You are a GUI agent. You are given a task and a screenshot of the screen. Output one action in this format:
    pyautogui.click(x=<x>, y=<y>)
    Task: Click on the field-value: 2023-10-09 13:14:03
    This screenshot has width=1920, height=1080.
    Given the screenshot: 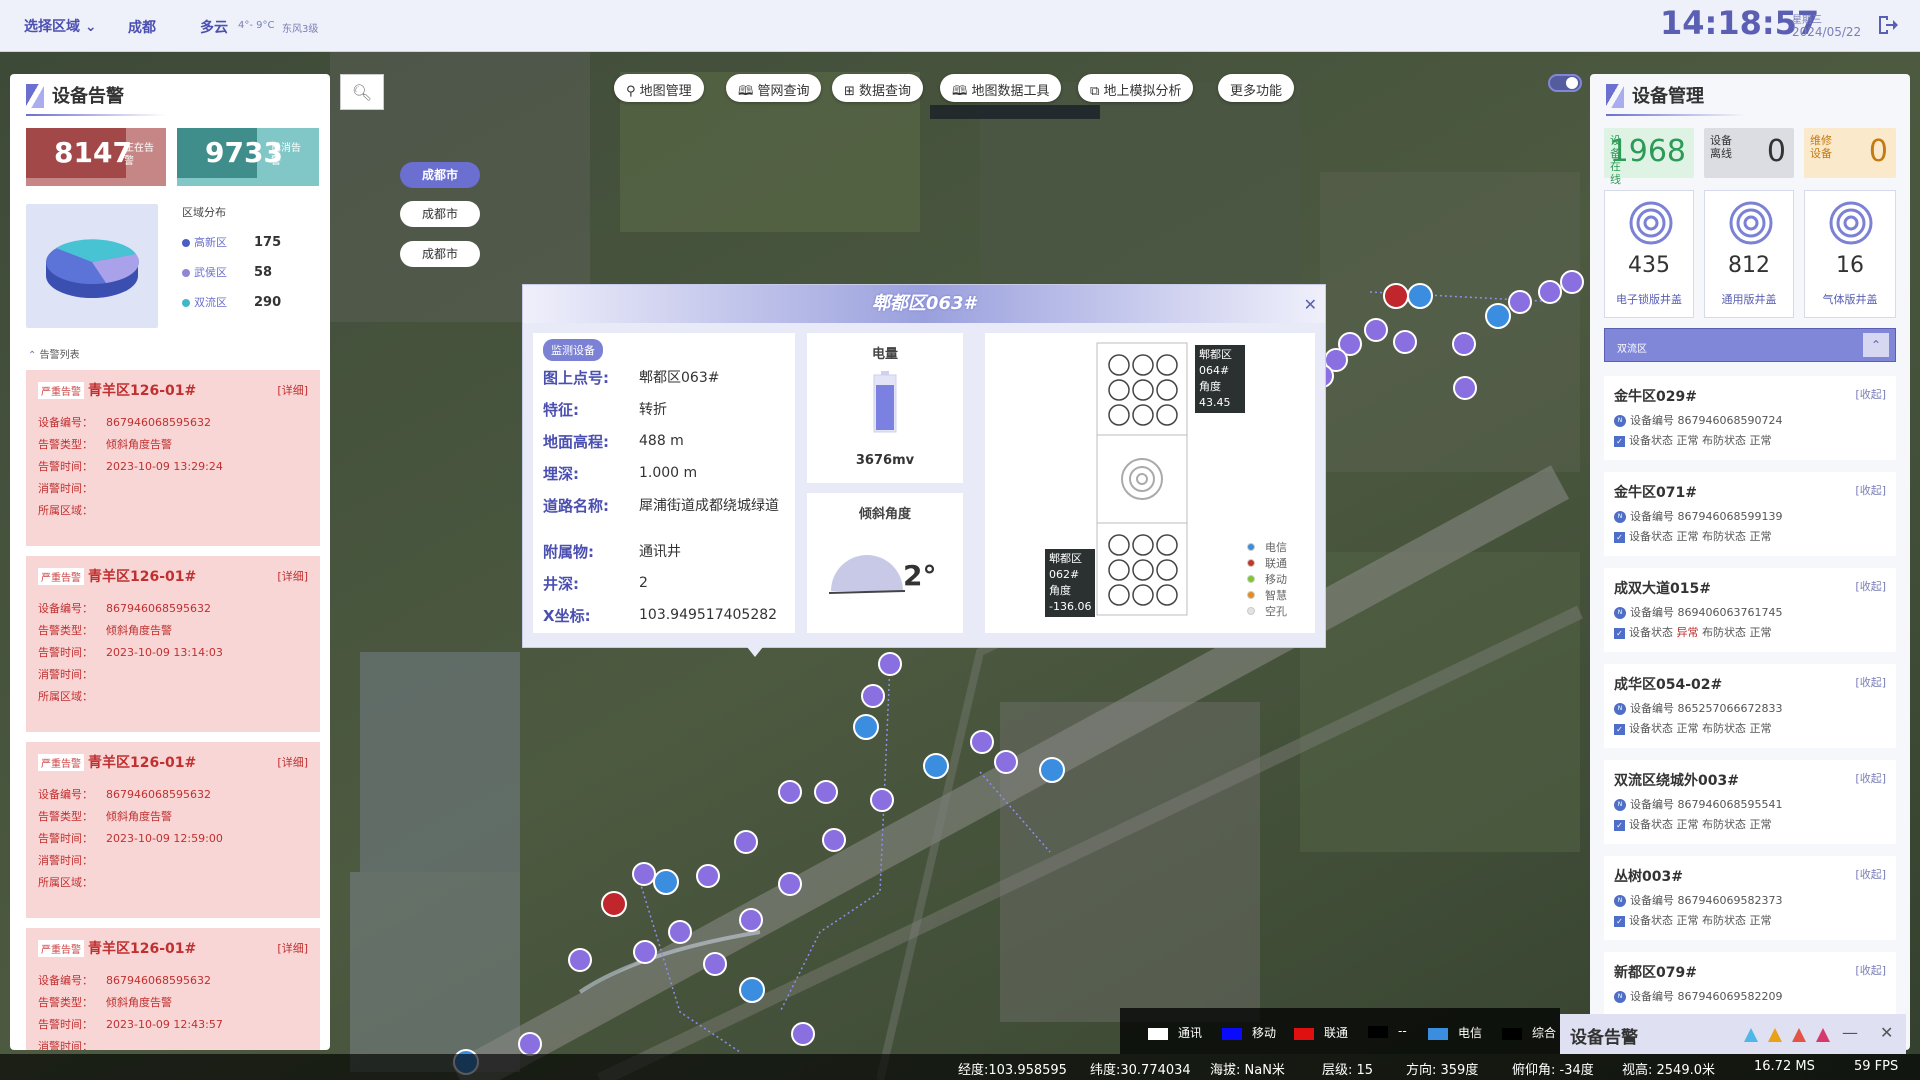 What is the action you would take?
    pyautogui.click(x=164, y=652)
    